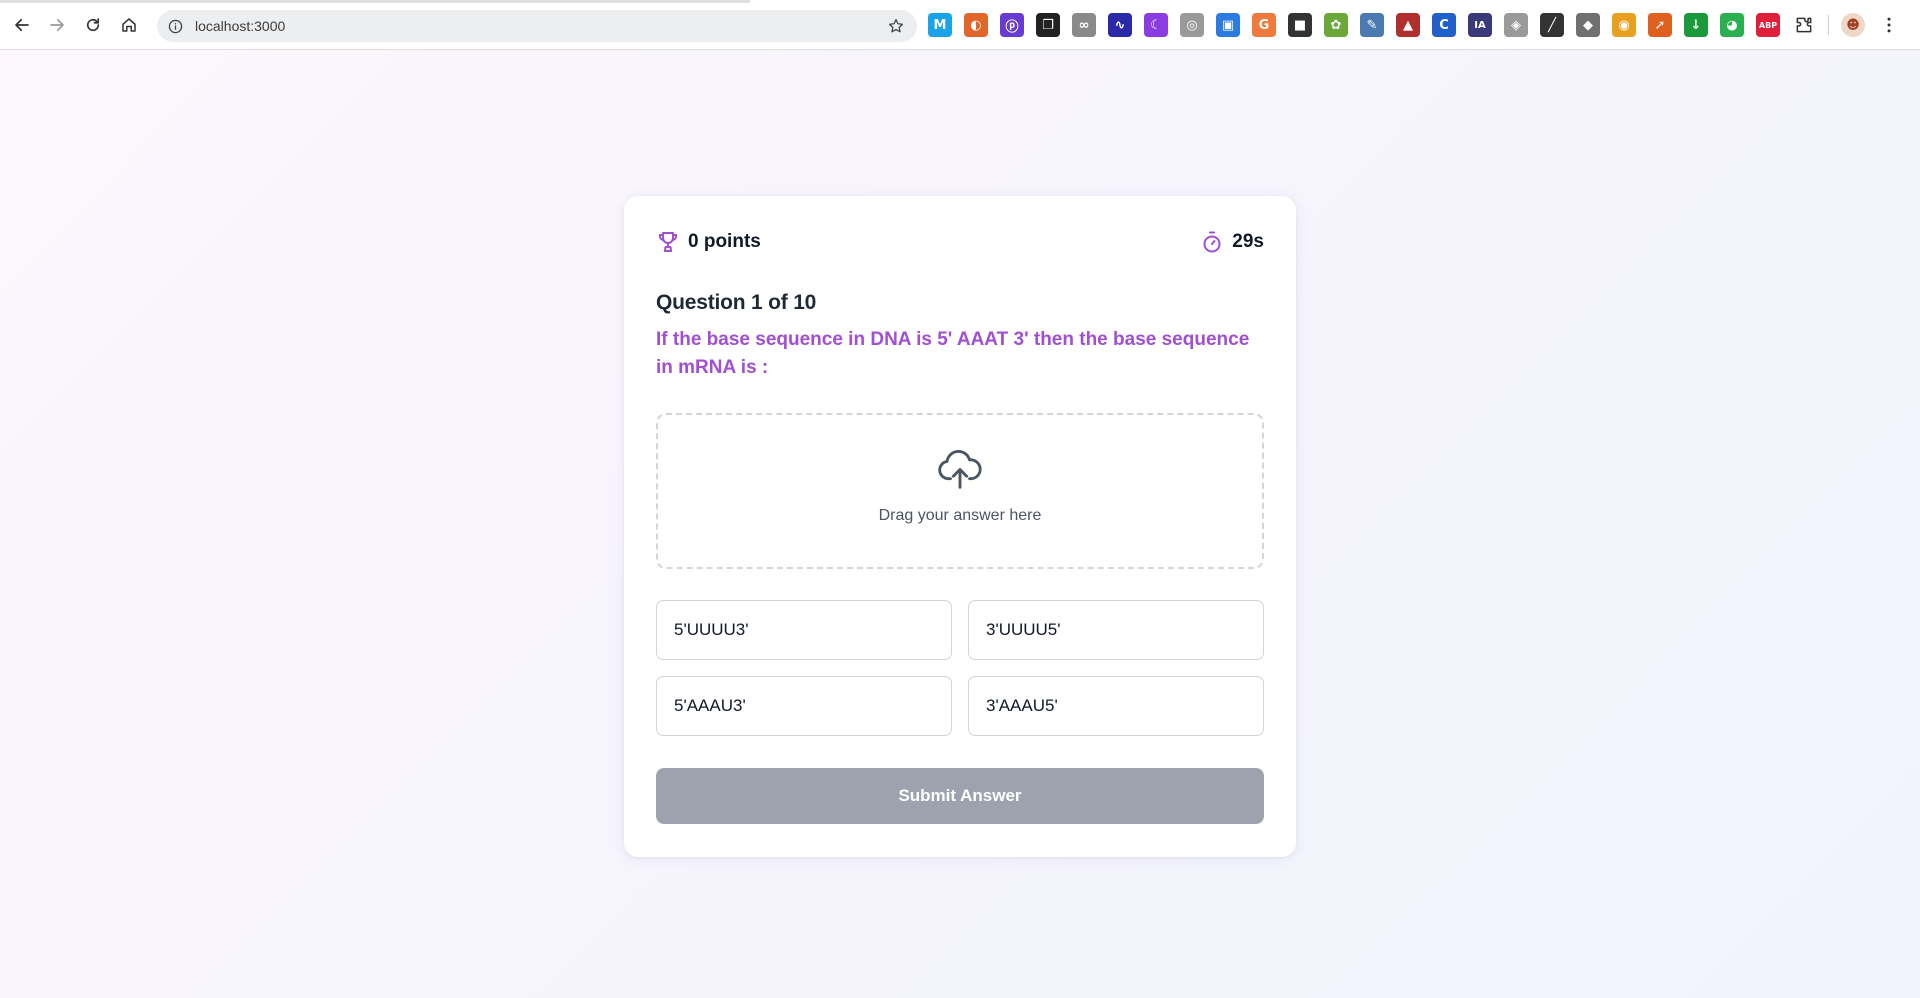  I want to click on answer-dropzone: Drag your answer here, so click(960, 491).